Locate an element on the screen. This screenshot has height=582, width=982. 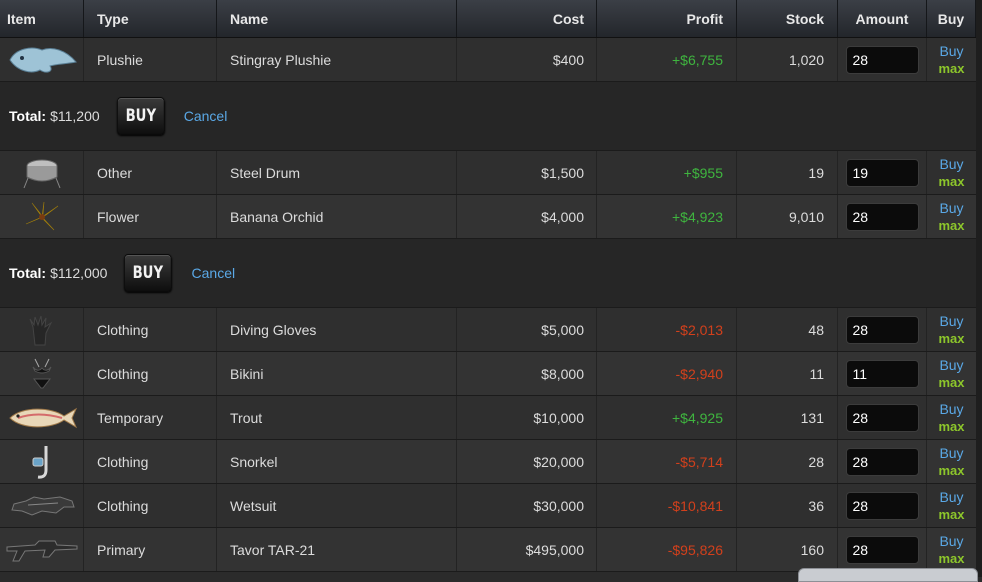
item-cost: $30,000 is located at coordinates (527, 505).